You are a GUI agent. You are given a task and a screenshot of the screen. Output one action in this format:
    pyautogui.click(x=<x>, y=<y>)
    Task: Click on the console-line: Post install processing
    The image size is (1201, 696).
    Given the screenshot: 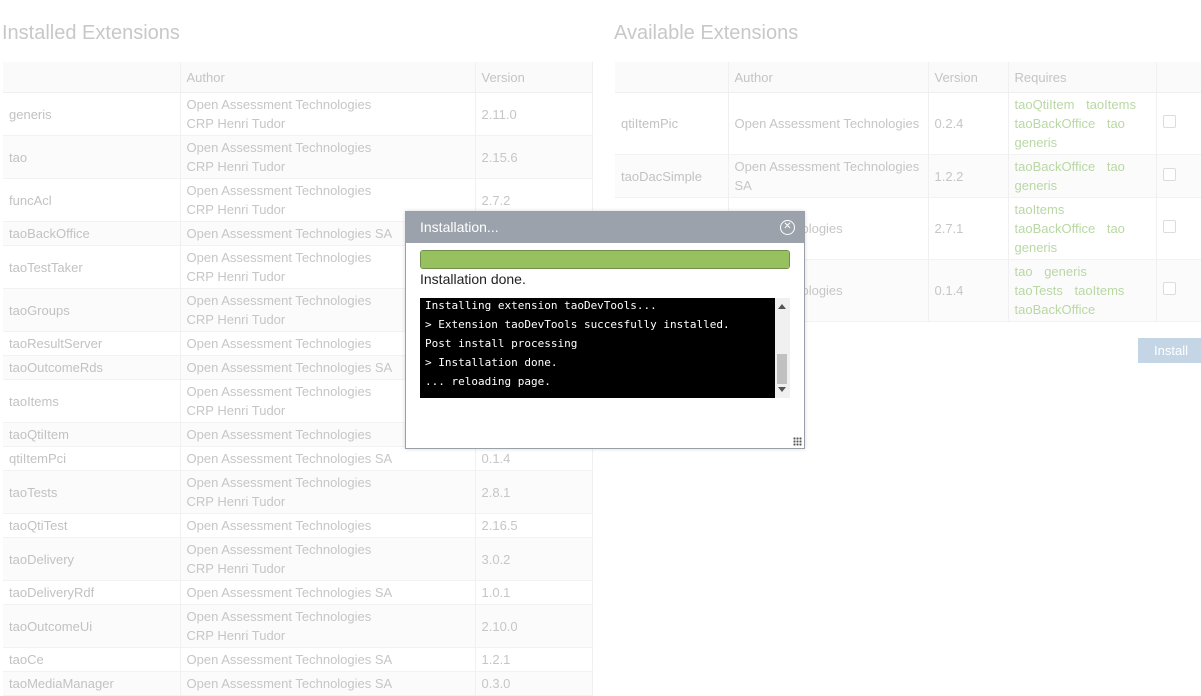 What is the action you would take?
    pyautogui.click(x=501, y=343)
    